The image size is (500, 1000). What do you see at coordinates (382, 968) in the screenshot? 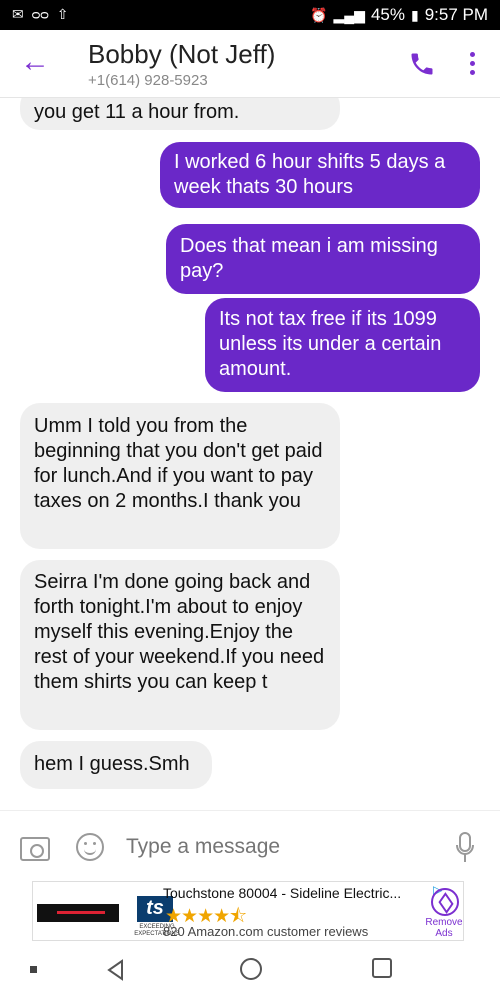
I see `nav-recents-icon` at bounding box center [382, 968].